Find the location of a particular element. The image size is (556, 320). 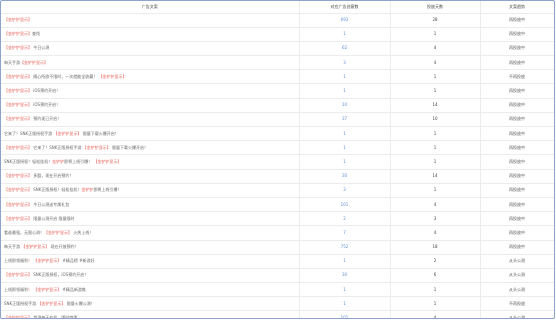

ad-copy-text: 预约现已开启！ is located at coordinates (47, 119).